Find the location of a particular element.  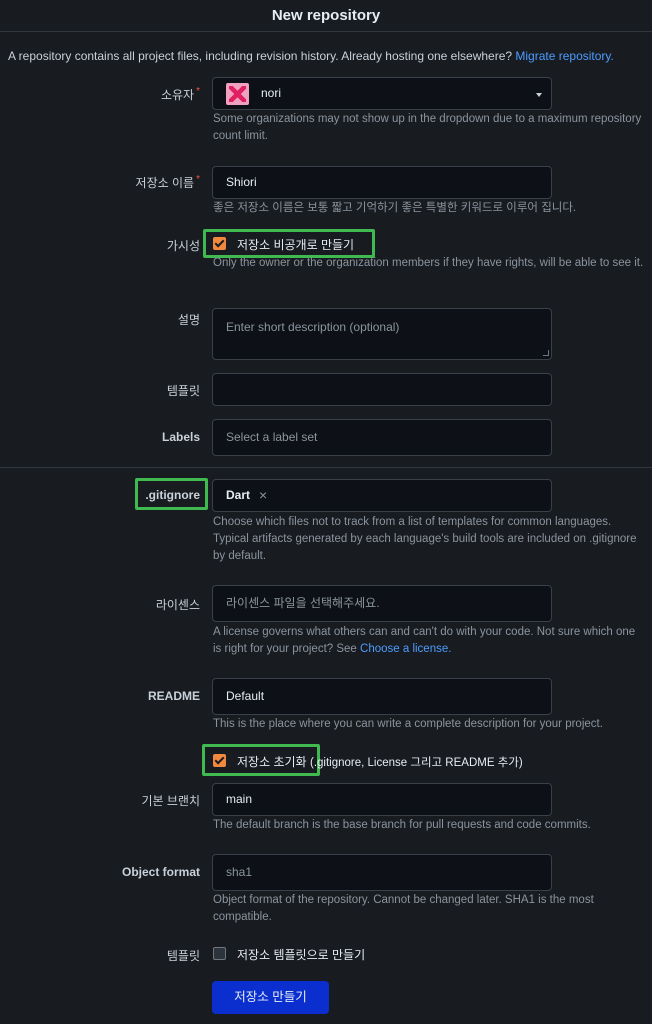

migrate-repository-link: Migrate repository. is located at coordinates (564, 56).